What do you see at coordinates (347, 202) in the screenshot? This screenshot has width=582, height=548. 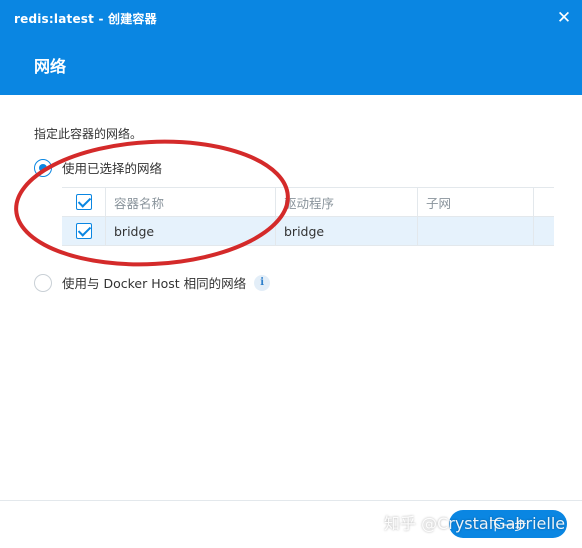 I see `column-header-driver: 驱动程序` at bounding box center [347, 202].